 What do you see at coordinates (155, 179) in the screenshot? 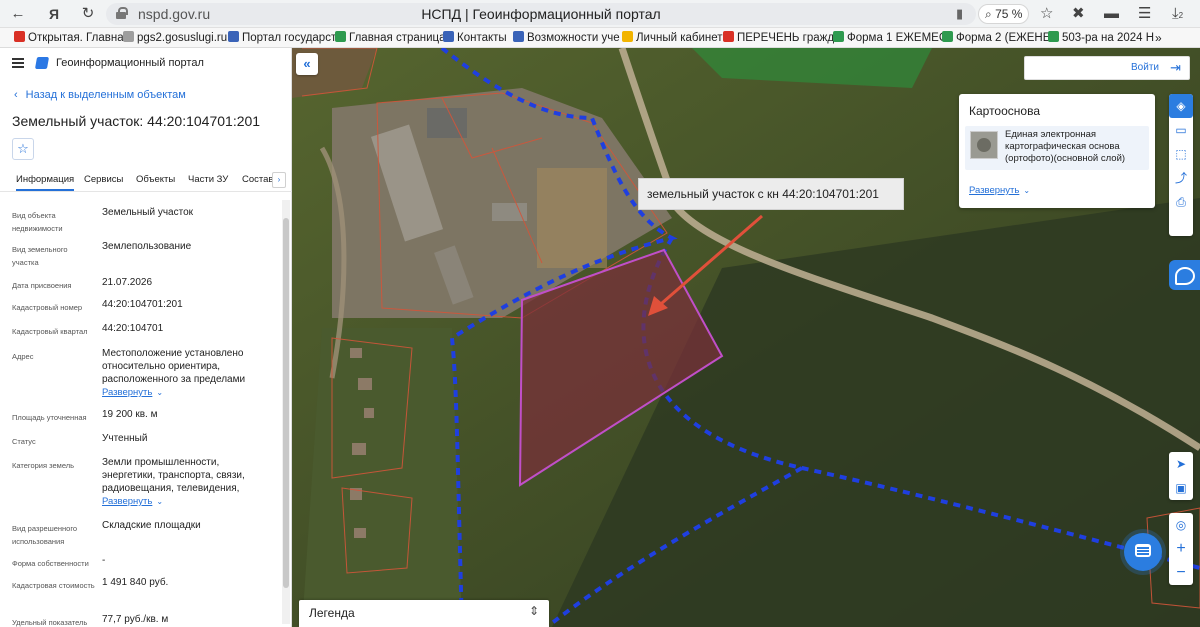
I see `tab-objects: Объекты` at bounding box center [155, 179].